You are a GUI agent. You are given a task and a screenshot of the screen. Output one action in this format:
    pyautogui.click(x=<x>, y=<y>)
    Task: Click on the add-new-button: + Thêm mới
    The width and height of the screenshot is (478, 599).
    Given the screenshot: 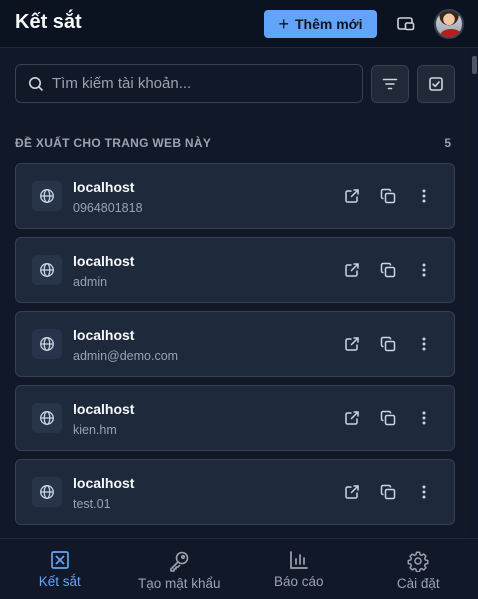 What is the action you would take?
    pyautogui.click(x=320, y=24)
    